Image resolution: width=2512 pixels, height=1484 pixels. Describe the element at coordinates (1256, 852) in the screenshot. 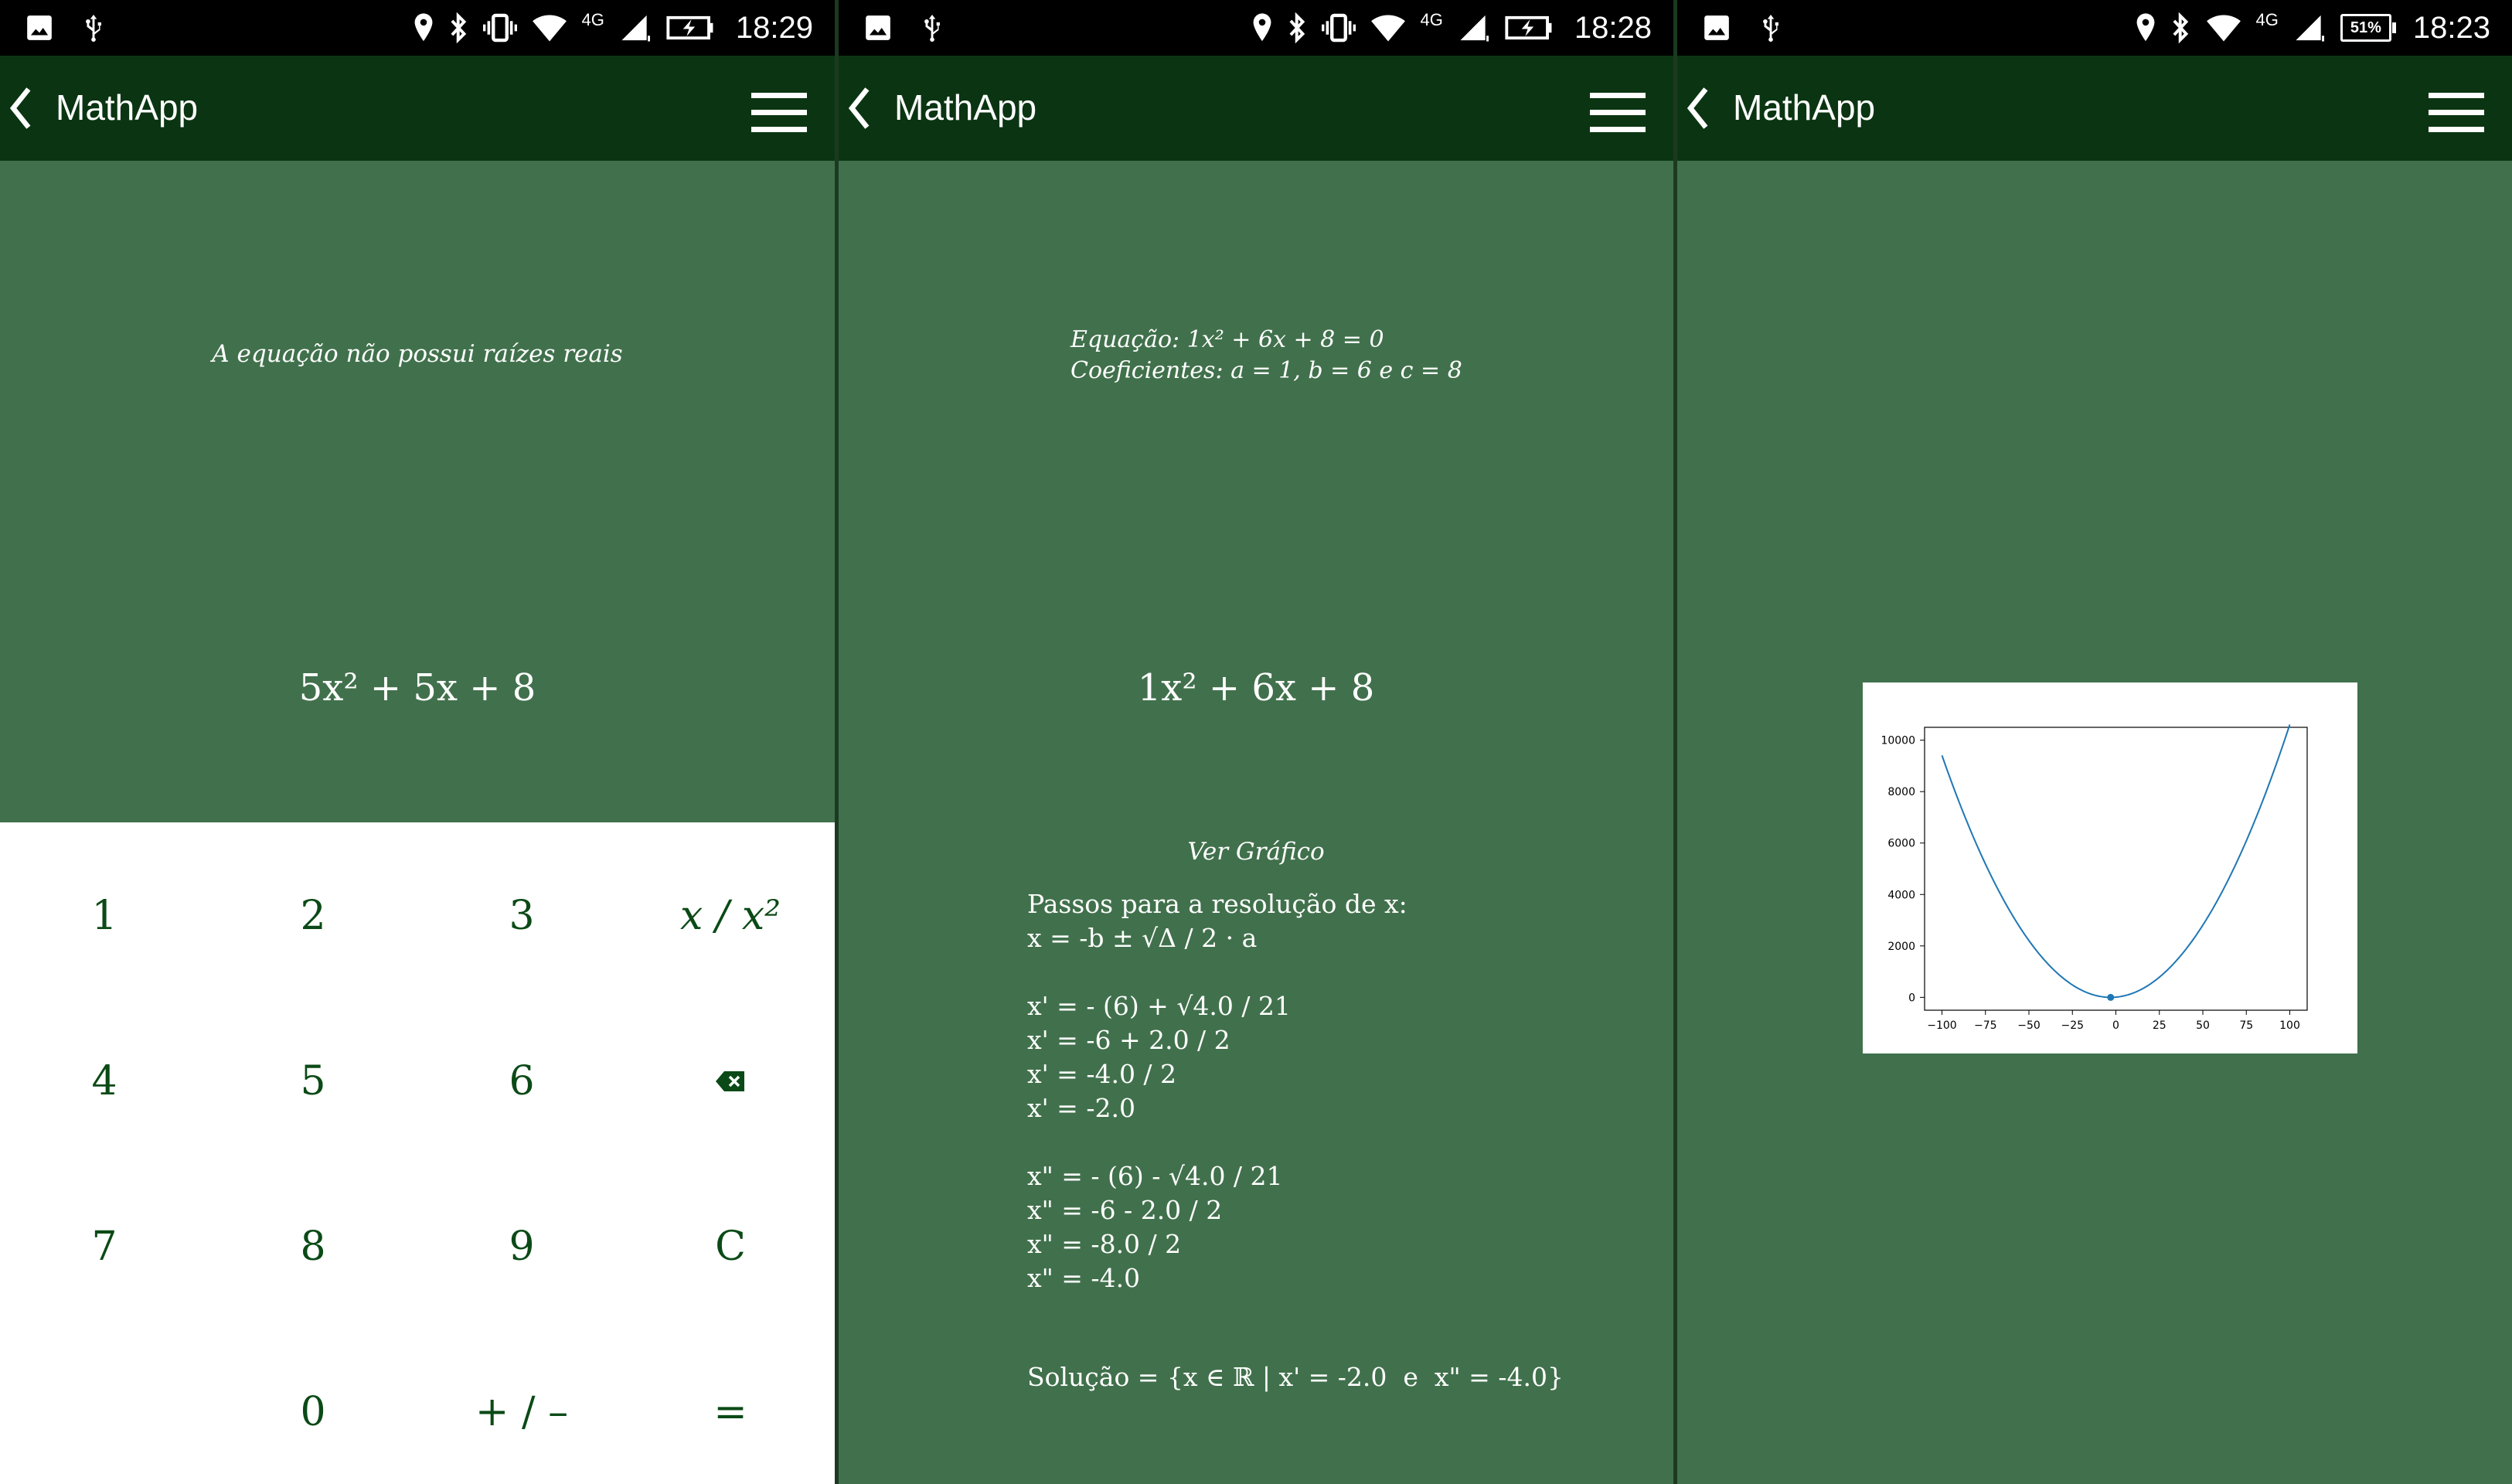

I see `view-graph-link: Ver Gráfico` at that location.